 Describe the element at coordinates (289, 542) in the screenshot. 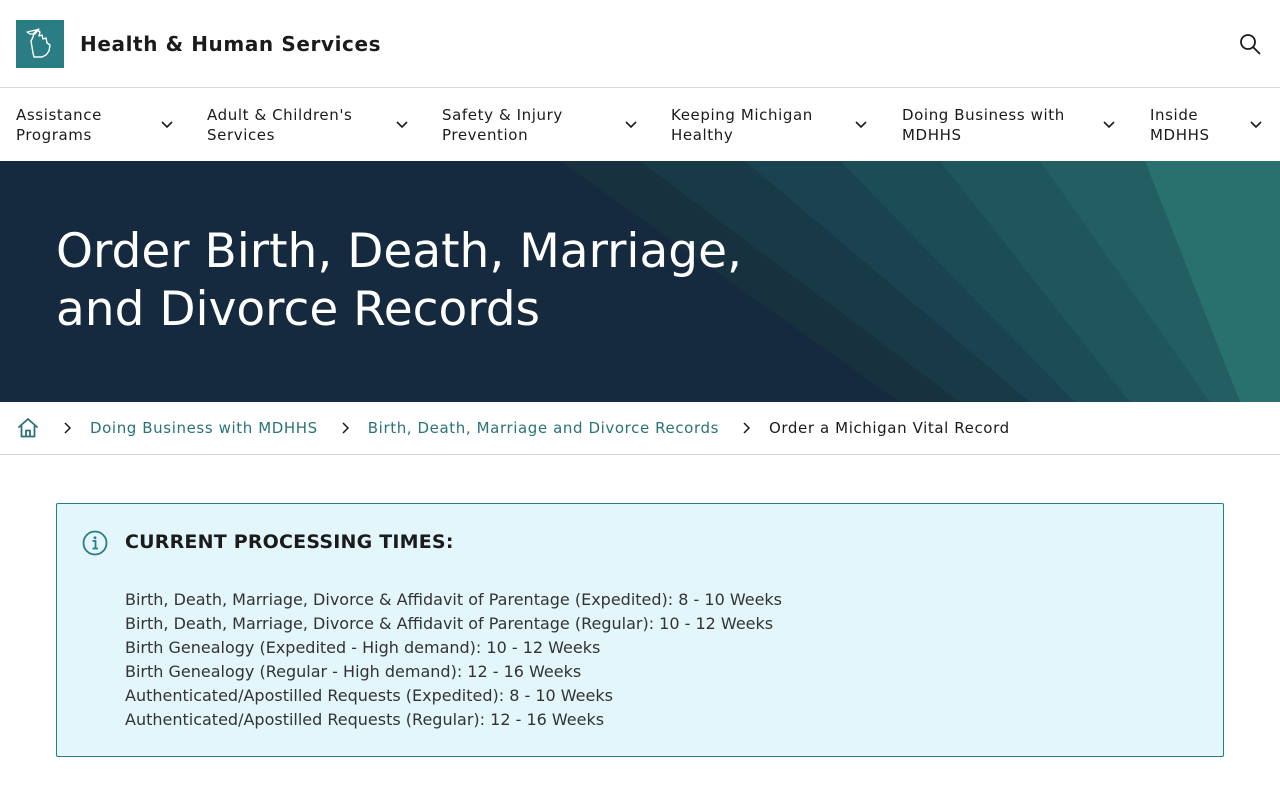

I see `alert-heading: CURRENT PROCESSING TIMES:` at that location.